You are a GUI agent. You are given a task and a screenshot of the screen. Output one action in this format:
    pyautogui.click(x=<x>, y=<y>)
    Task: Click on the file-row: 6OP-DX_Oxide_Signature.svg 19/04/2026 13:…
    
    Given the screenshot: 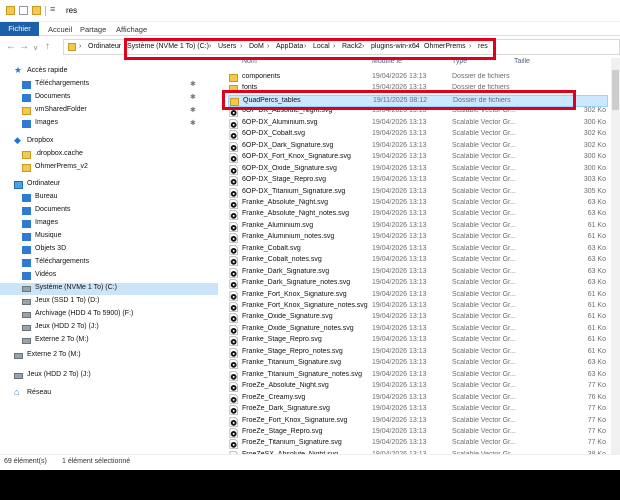 What is the action you would take?
    pyautogui.click(x=418, y=170)
    